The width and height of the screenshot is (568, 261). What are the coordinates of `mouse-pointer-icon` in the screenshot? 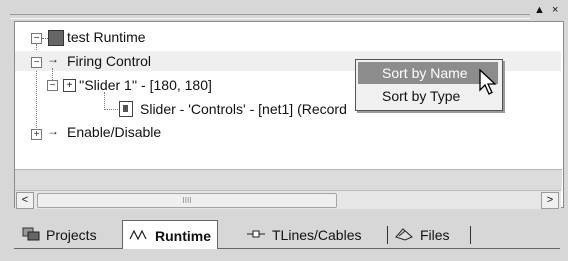 It's located at (488, 81).